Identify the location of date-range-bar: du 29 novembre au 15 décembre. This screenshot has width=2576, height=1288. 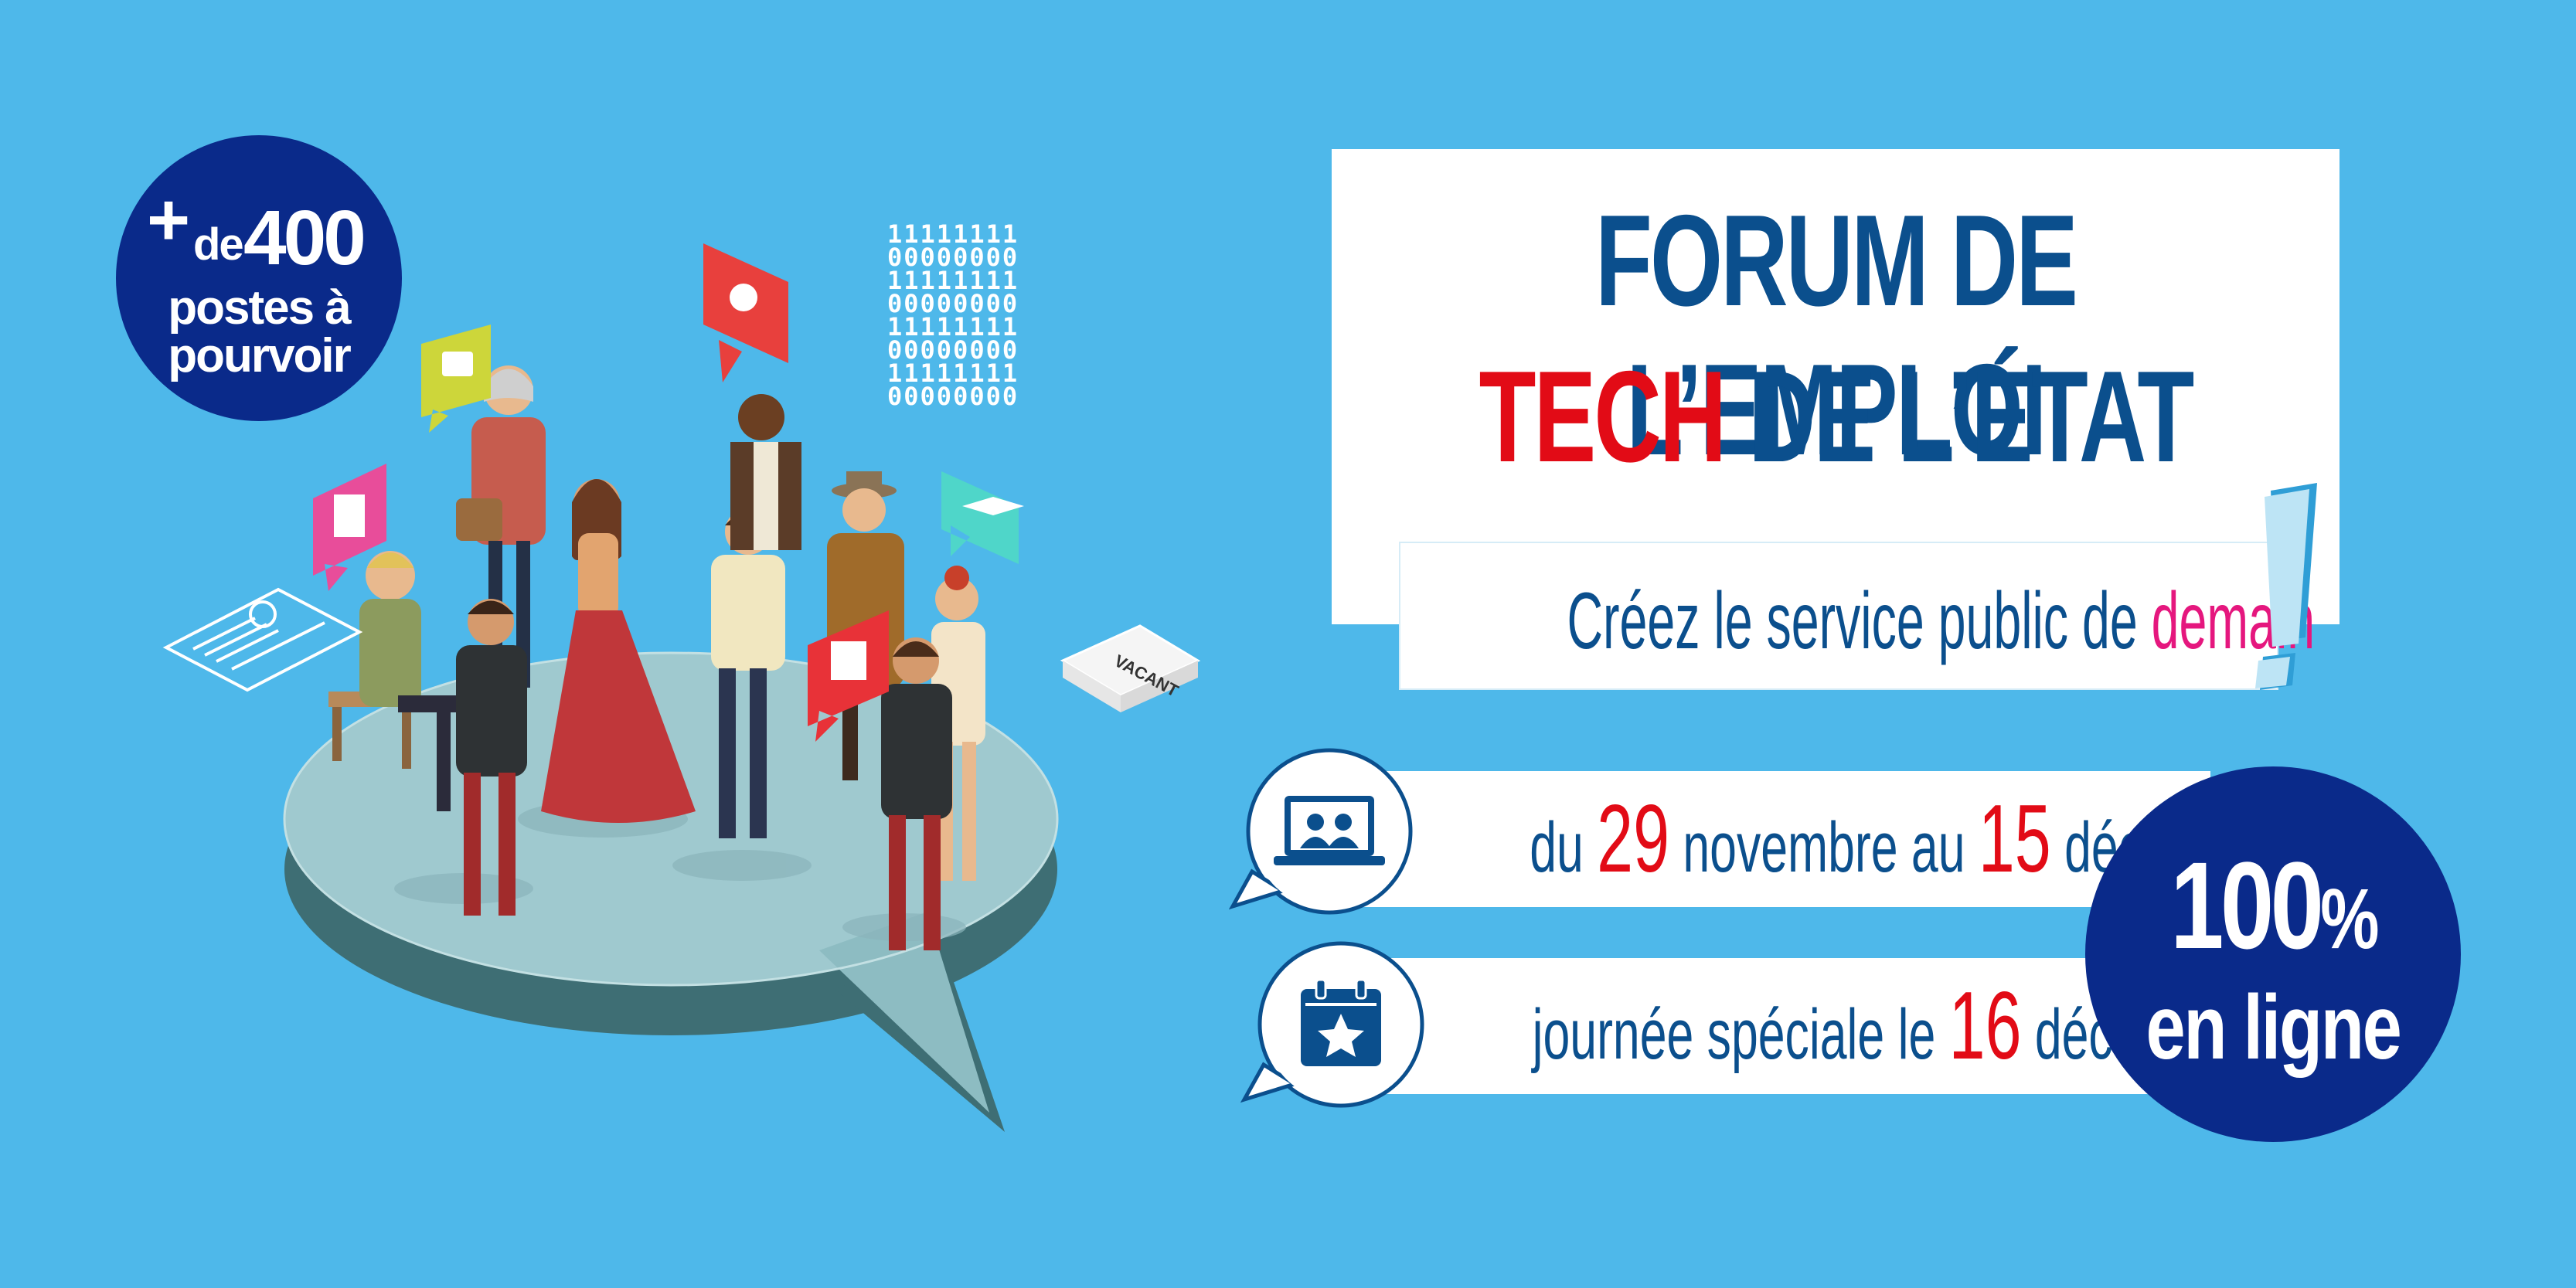
(1812, 839).